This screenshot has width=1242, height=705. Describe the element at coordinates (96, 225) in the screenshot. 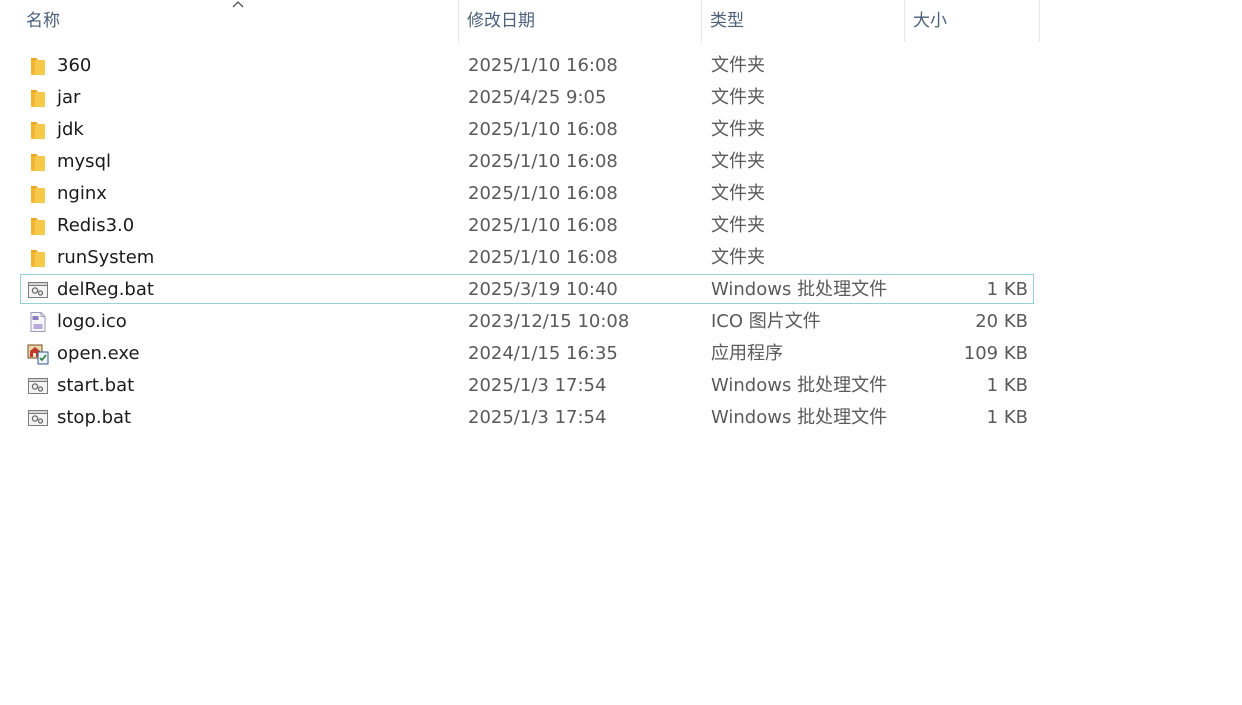

I see `file-name: Redis3.0` at that location.